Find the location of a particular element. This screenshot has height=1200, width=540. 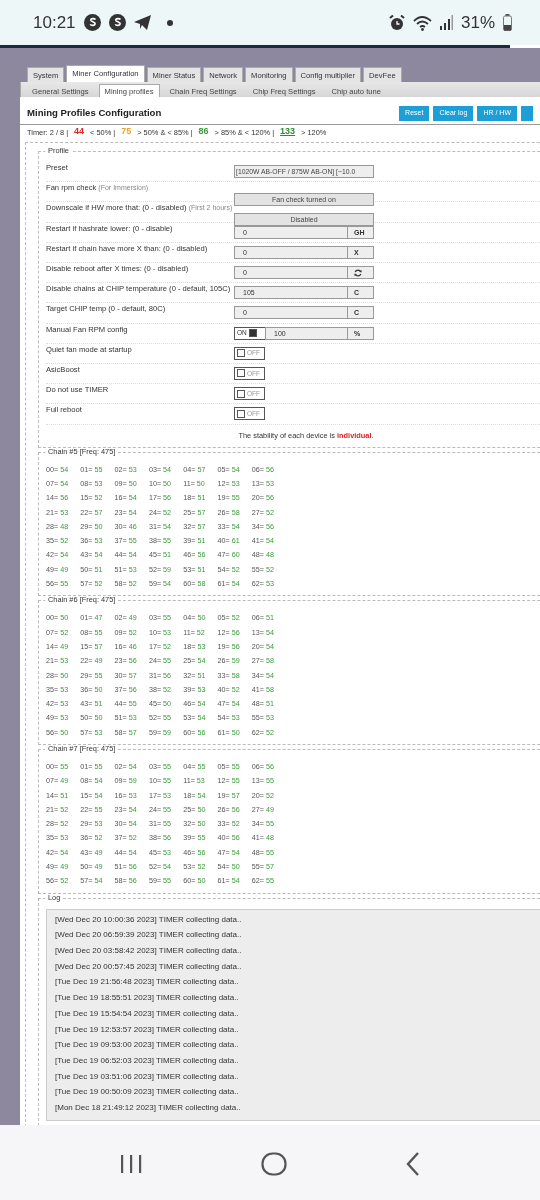

log-line: [Tue Dec 19 03:51:06 2023] TIMER collecting data.. is located at coordinates (147, 1076).